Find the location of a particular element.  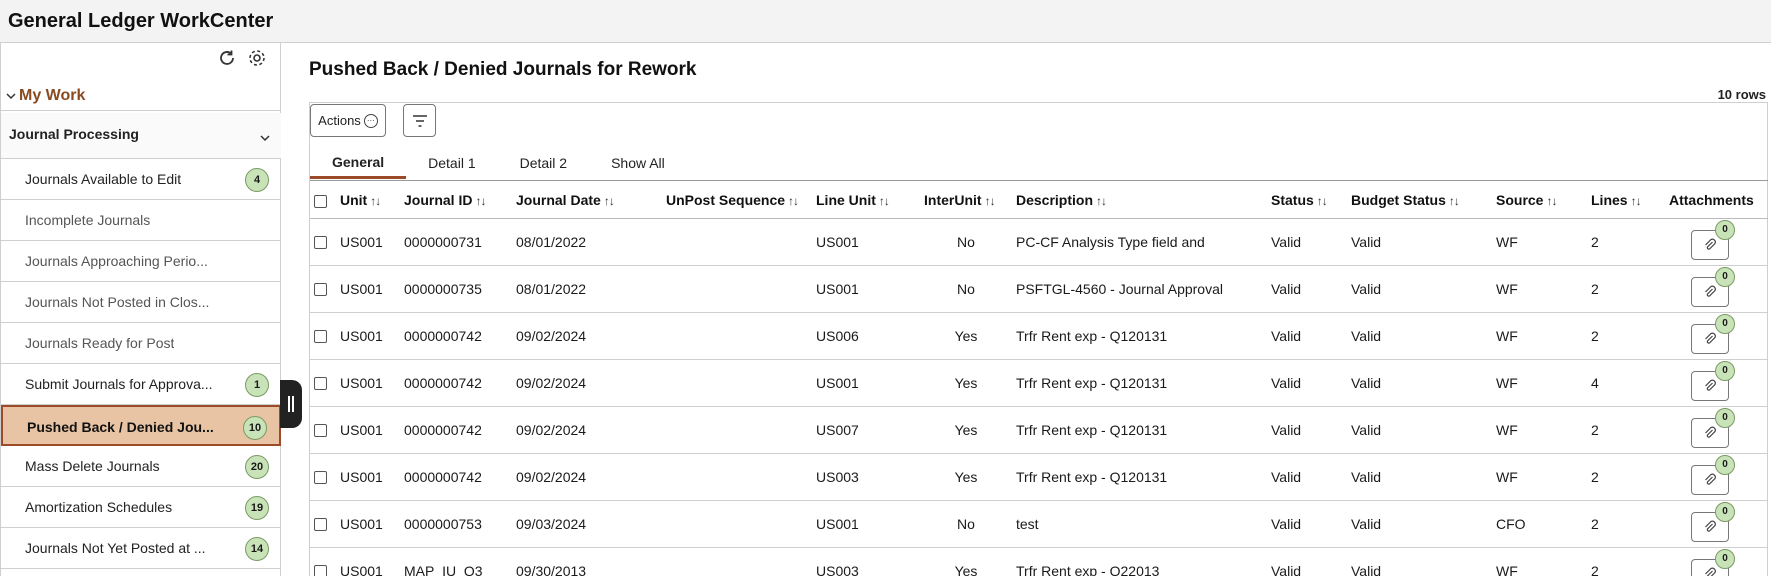

sidebar-item-label: Mass Delete Journals is located at coordinates (92, 466).